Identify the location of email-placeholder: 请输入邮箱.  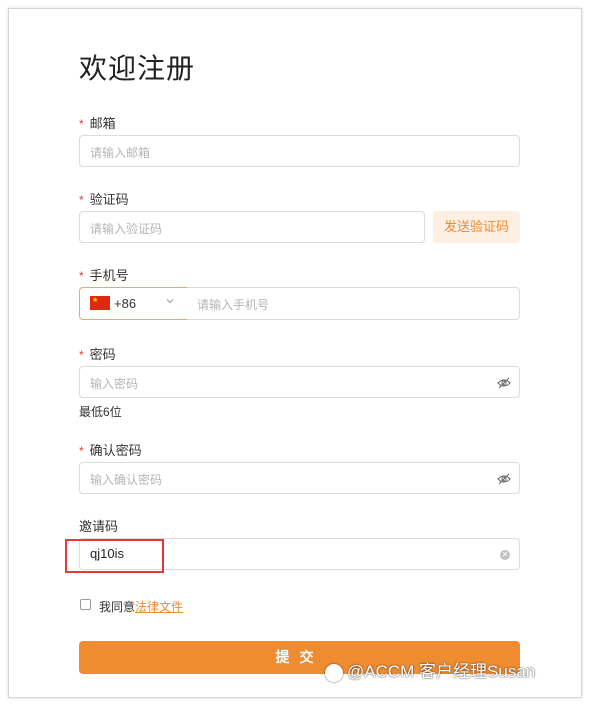
(120, 153).